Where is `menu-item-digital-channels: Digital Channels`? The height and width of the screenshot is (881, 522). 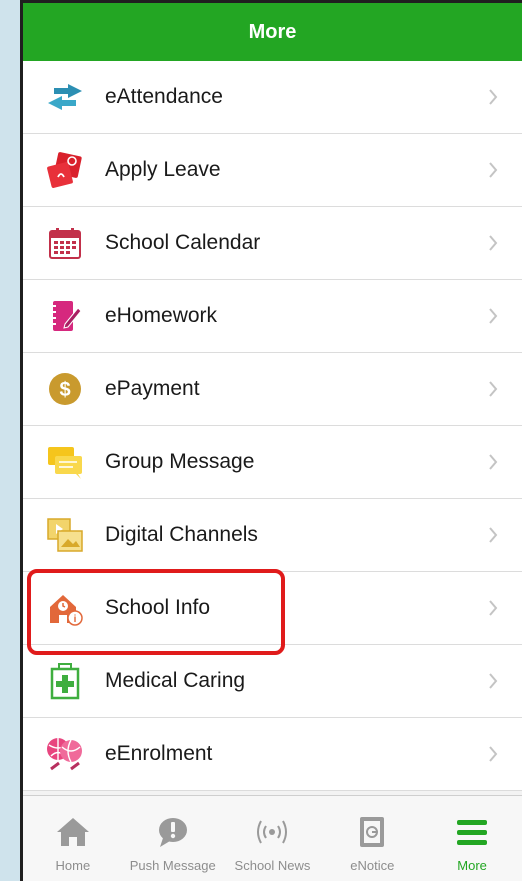 menu-item-digital-channels: Digital Channels is located at coordinates (272, 535).